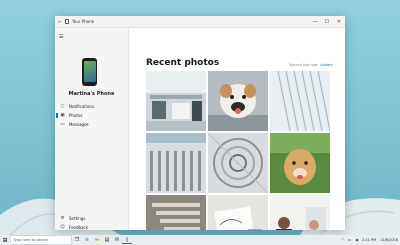 The image size is (400, 245). What do you see at coordinates (76, 115) in the screenshot?
I see `sidebar-item-label: Photos` at bounding box center [76, 115].